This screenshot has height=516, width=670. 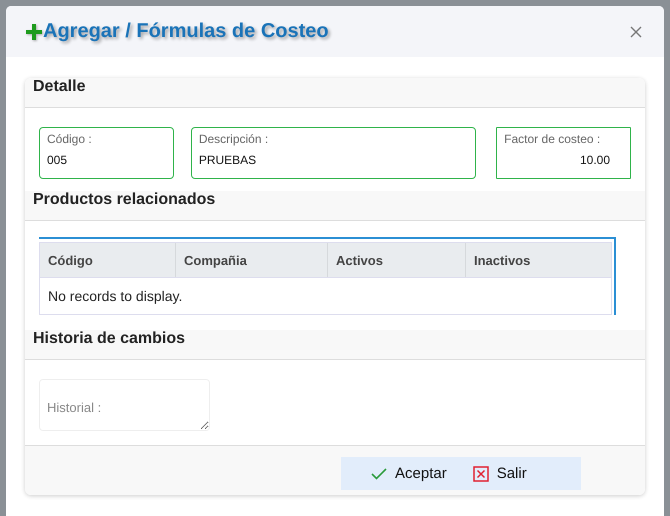 I want to click on exit-button: Salir, so click(x=499, y=473).